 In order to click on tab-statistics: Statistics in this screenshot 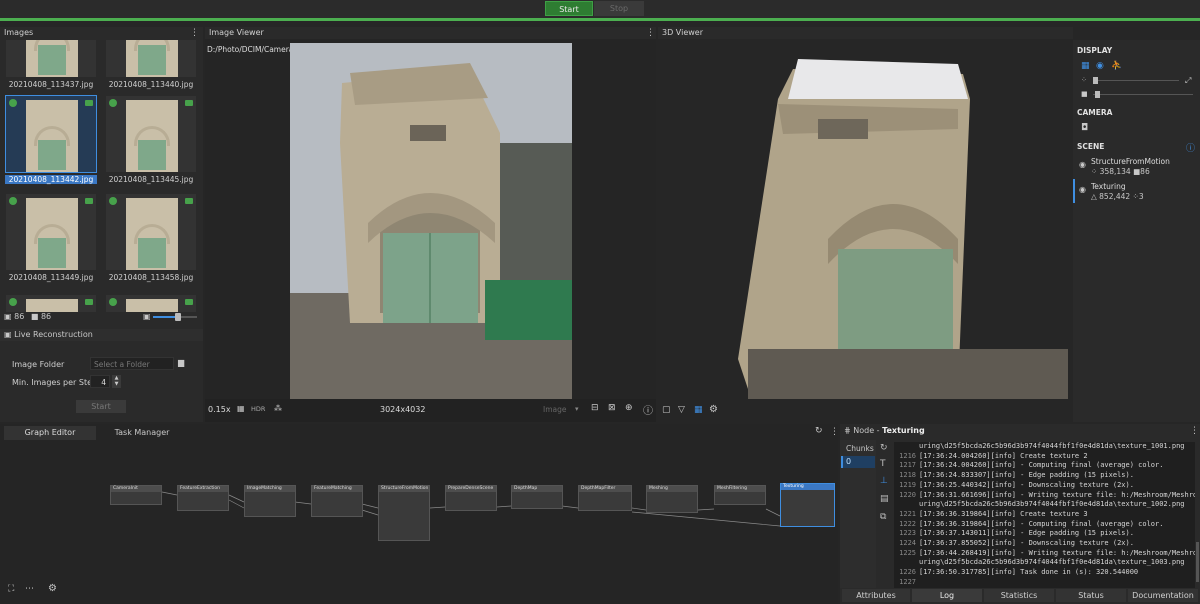, I will do `click(1019, 595)`.